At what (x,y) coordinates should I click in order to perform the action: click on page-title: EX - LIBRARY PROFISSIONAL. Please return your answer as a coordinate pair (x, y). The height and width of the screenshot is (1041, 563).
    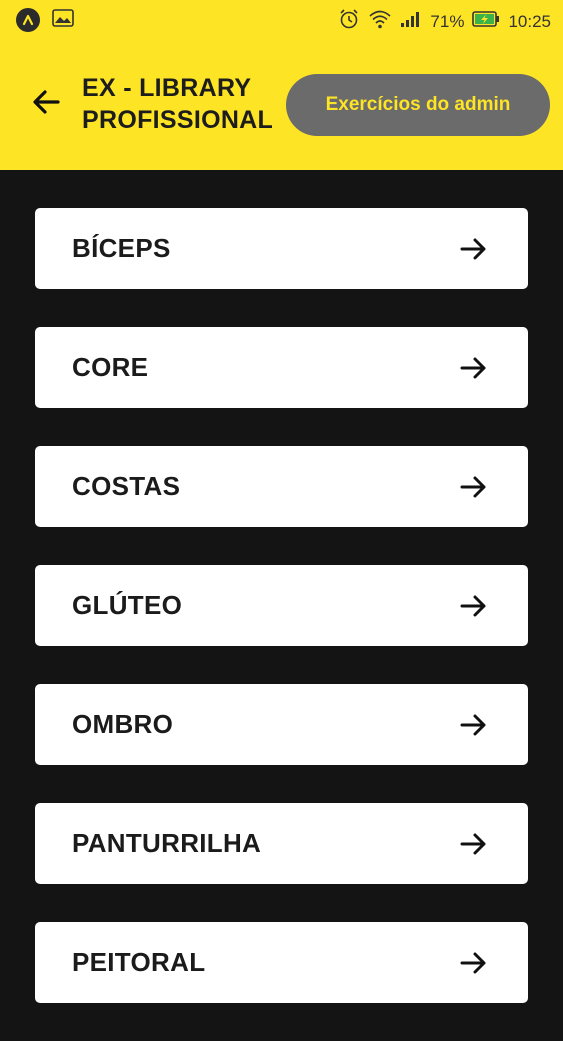
    Looking at the image, I should click on (182, 104).